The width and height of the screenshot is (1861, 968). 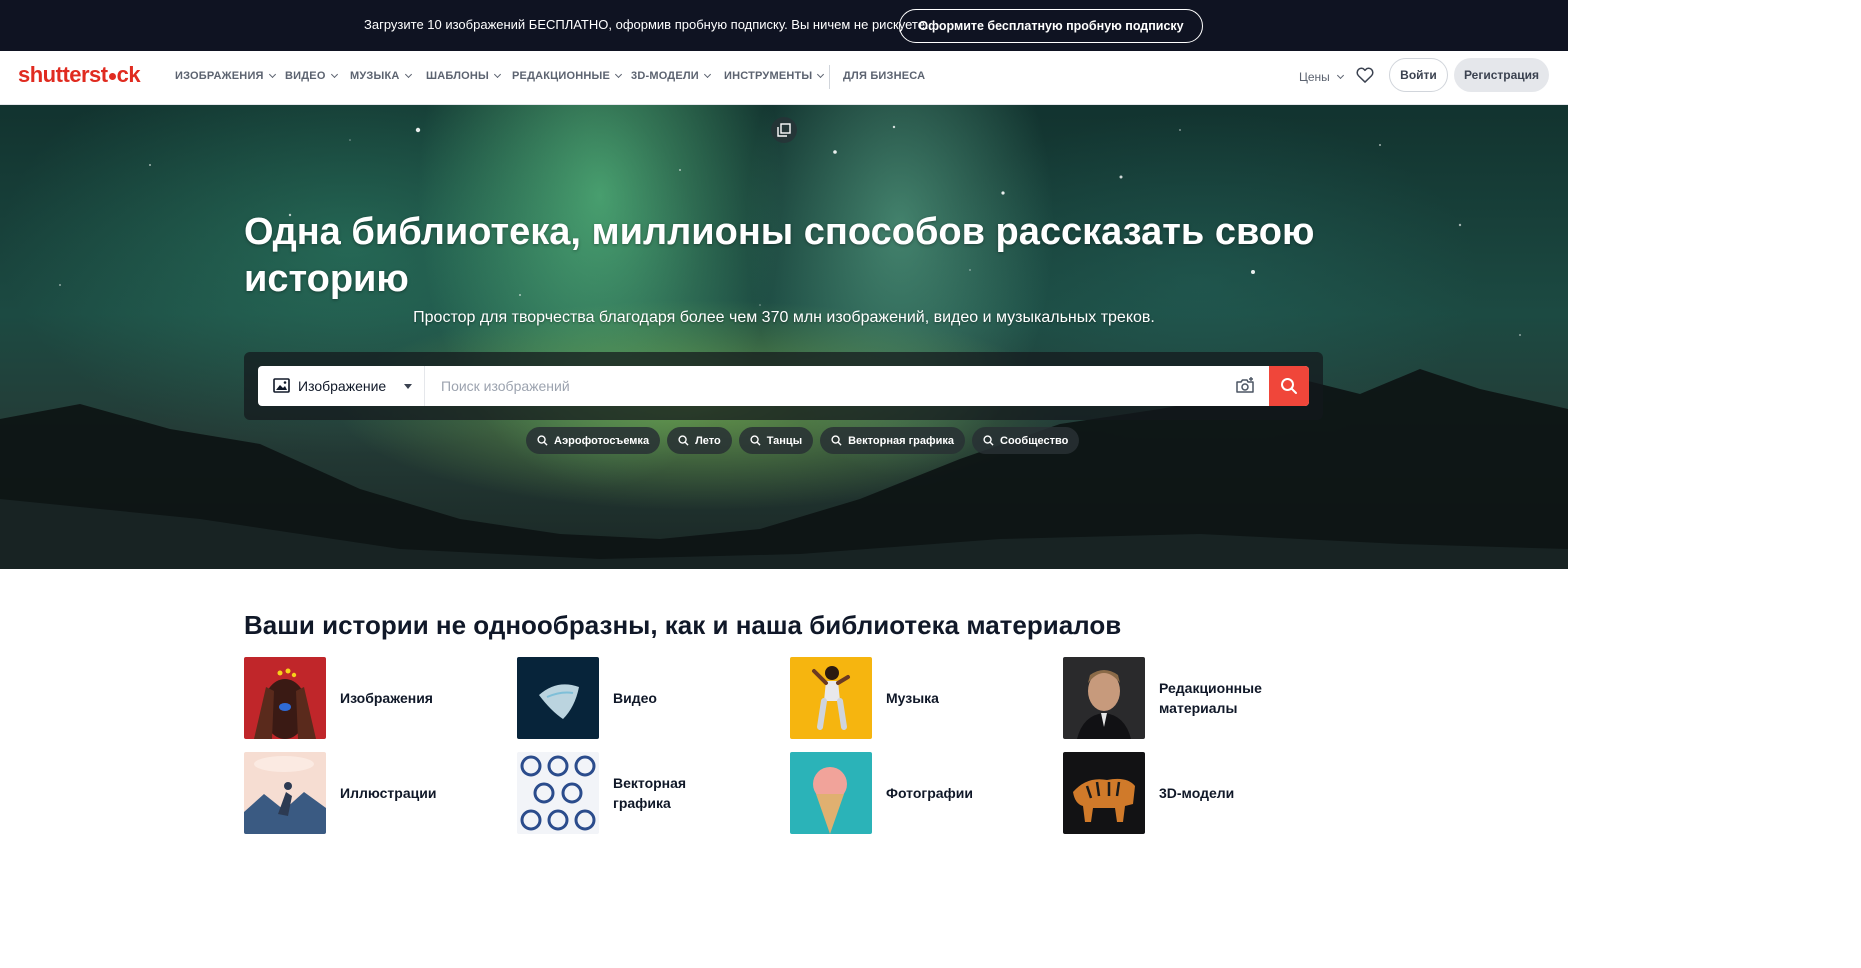 I want to click on search-input, so click(x=821, y=386).